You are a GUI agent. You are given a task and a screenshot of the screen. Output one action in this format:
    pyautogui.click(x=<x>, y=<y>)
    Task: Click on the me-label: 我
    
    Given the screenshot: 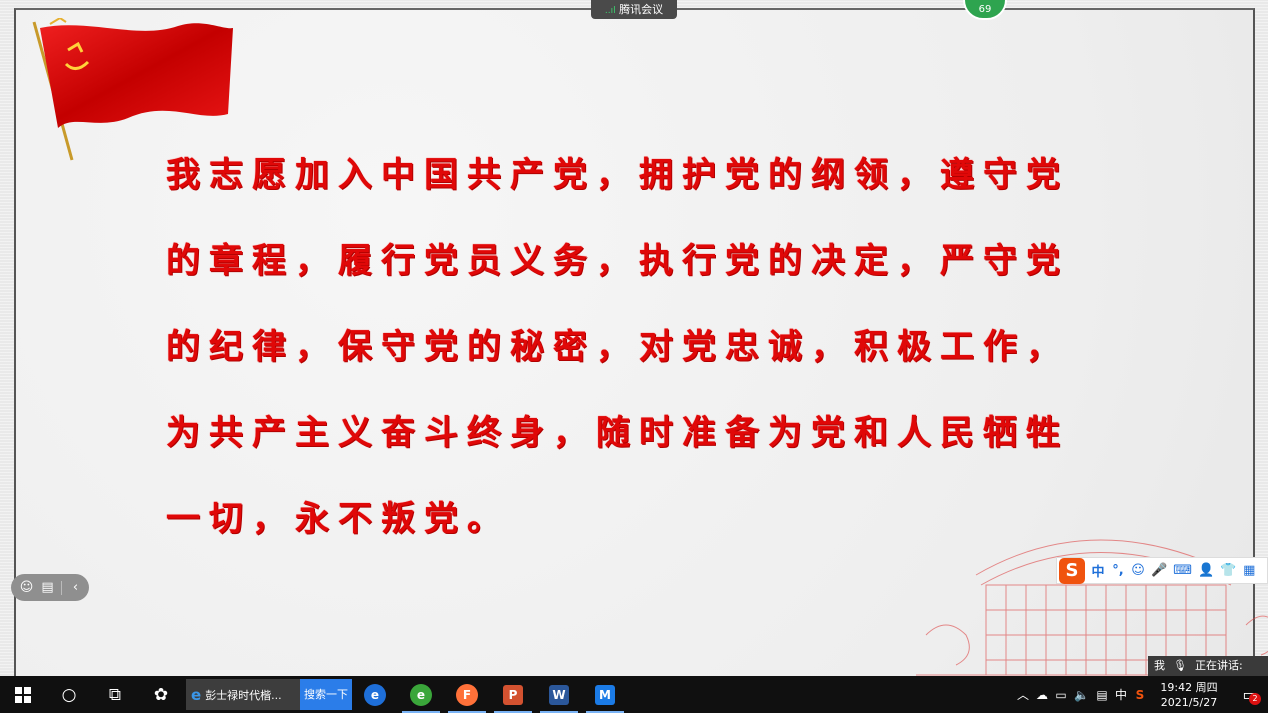 What is the action you would take?
    pyautogui.click(x=1159, y=665)
    